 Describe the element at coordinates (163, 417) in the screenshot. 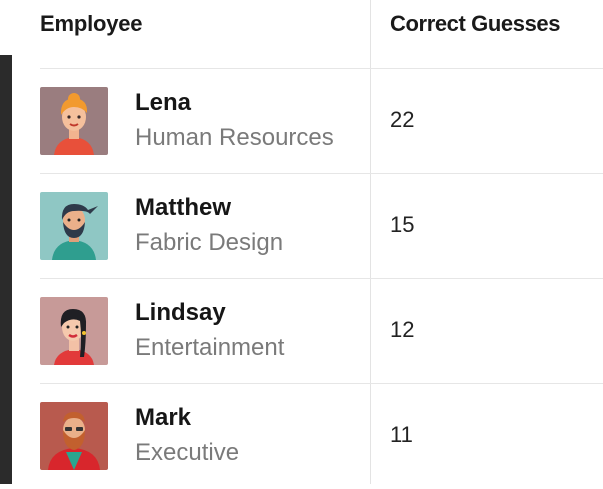

I see `employee-name: Mark` at that location.